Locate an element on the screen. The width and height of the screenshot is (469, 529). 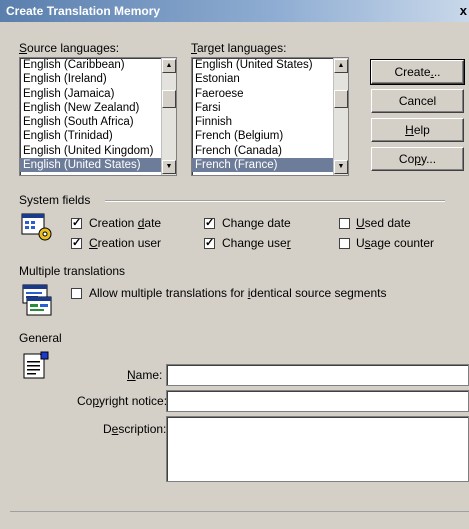
copyright-notice-label: Copyright notice: is located at coordinates (122, 401).